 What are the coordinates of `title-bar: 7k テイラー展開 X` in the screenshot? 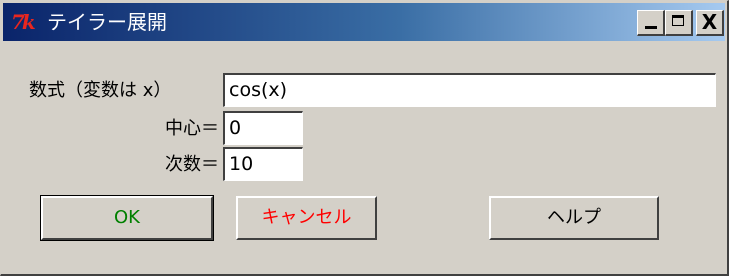 It's located at (364, 22).